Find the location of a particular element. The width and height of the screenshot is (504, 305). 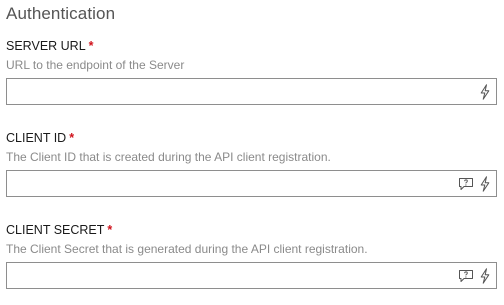

server-url-label: SERVER URL * is located at coordinates (251, 46).